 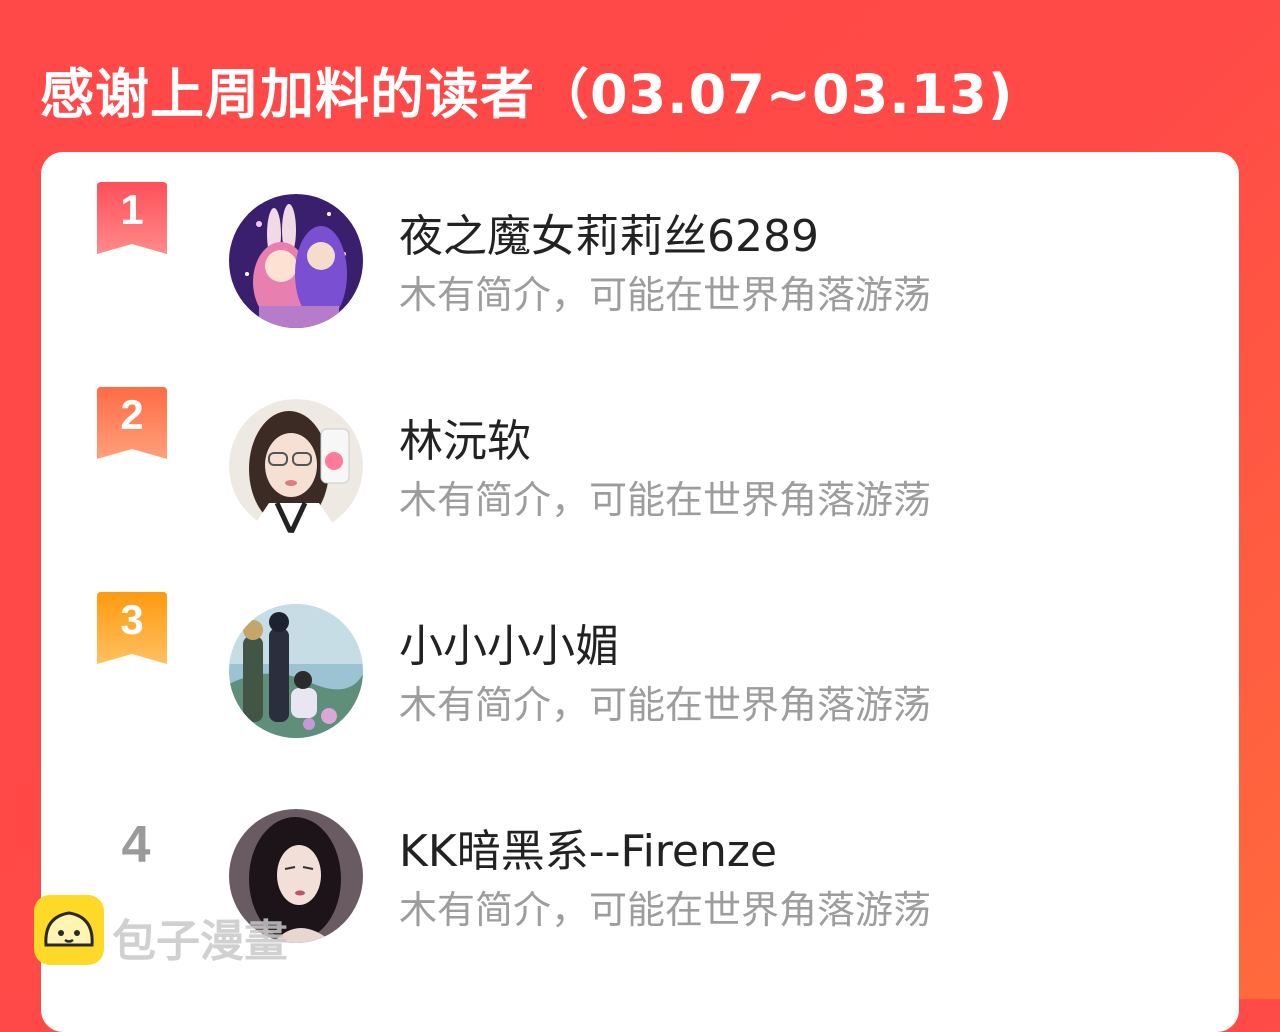 What do you see at coordinates (132, 414) in the screenshot?
I see `rank-number: 2` at bounding box center [132, 414].